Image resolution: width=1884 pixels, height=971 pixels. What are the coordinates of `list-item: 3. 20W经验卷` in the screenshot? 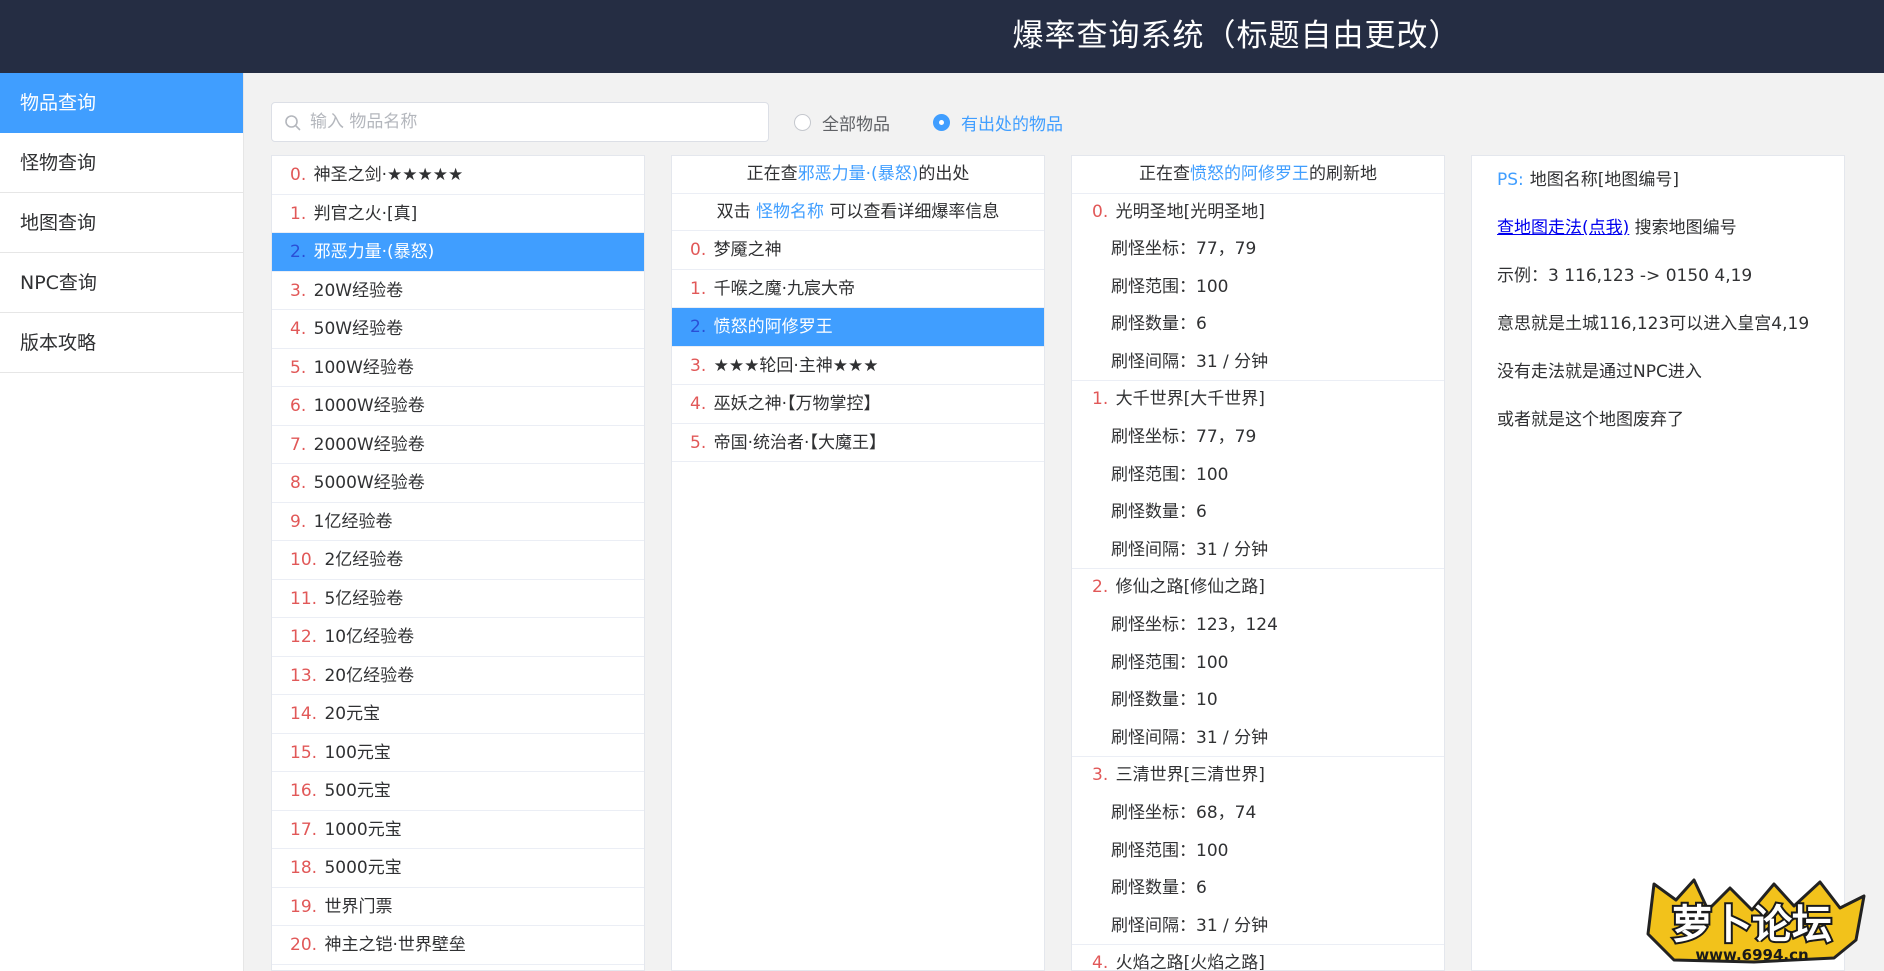 It's located at (458, 291).